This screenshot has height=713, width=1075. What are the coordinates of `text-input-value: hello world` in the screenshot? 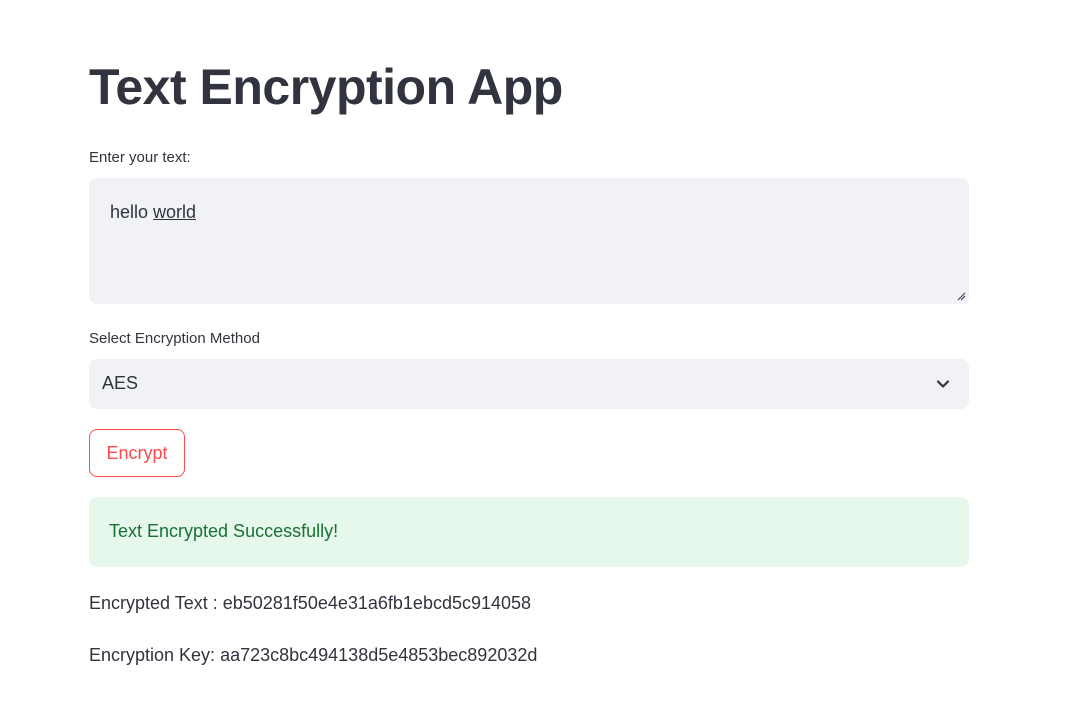 It's located at (153, 212).